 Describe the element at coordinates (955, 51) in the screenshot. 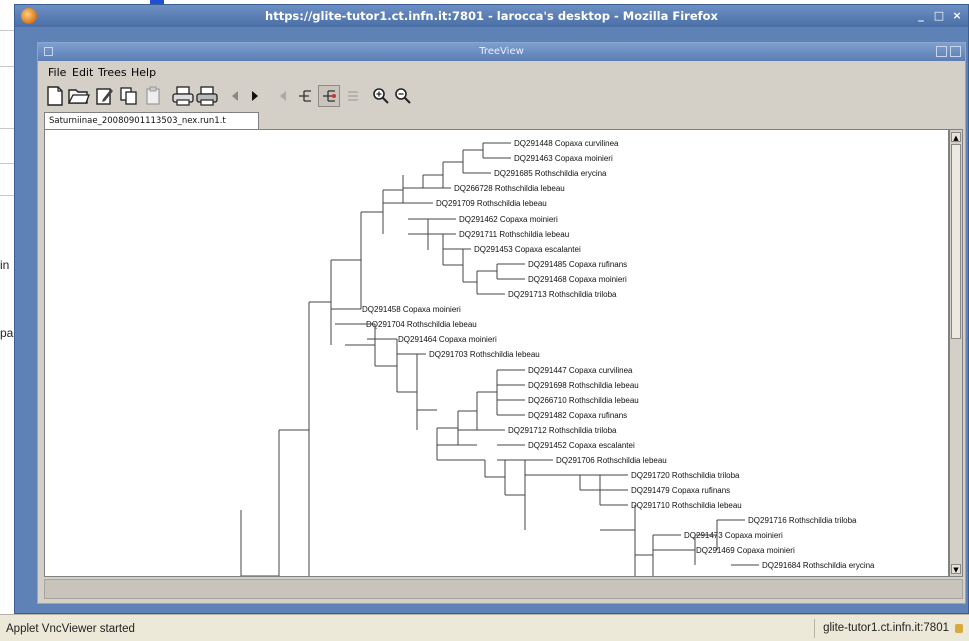

I see `treeview-close-button` at that location.